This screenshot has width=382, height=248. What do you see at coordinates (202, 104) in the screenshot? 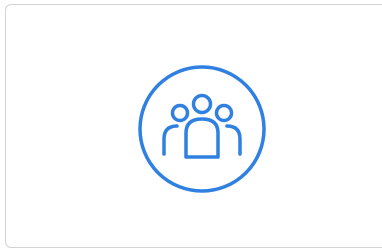
I see `center-person-head` at bounding box center [202, 104].